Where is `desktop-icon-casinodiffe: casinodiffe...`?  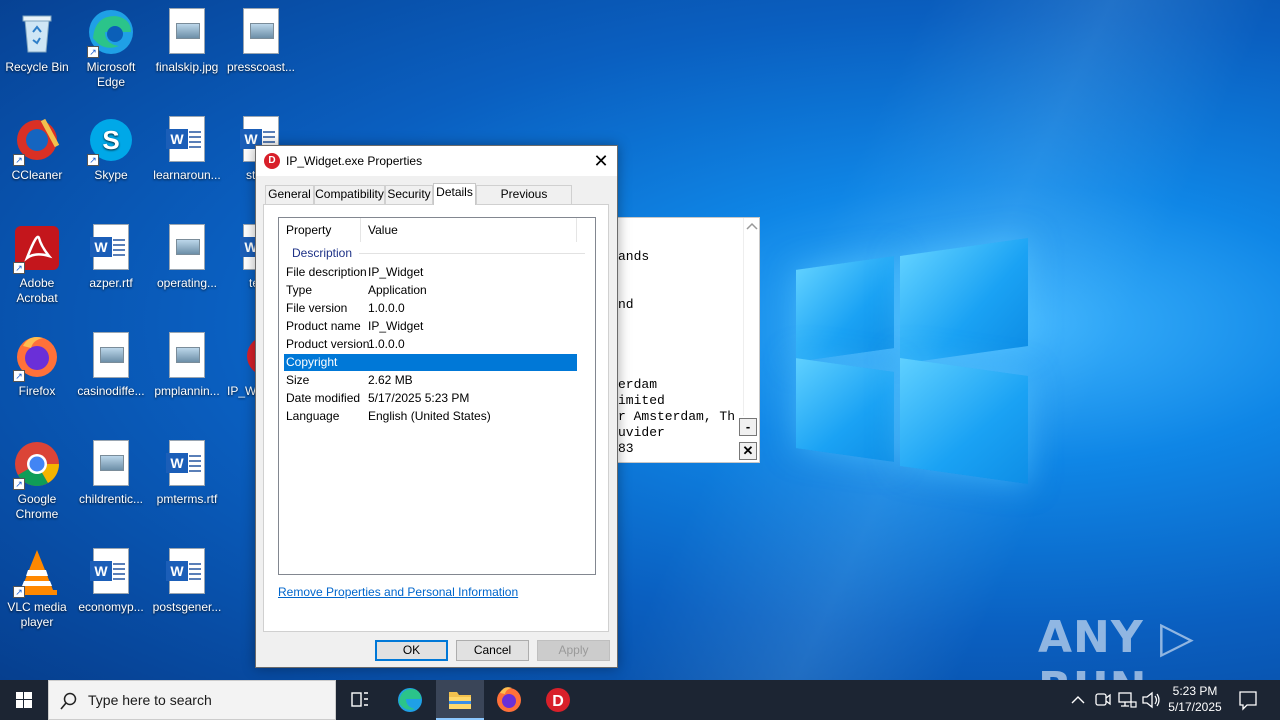 desktop-icon-casinodiffe: casinodiffe... is located at coordinates (111, 365).